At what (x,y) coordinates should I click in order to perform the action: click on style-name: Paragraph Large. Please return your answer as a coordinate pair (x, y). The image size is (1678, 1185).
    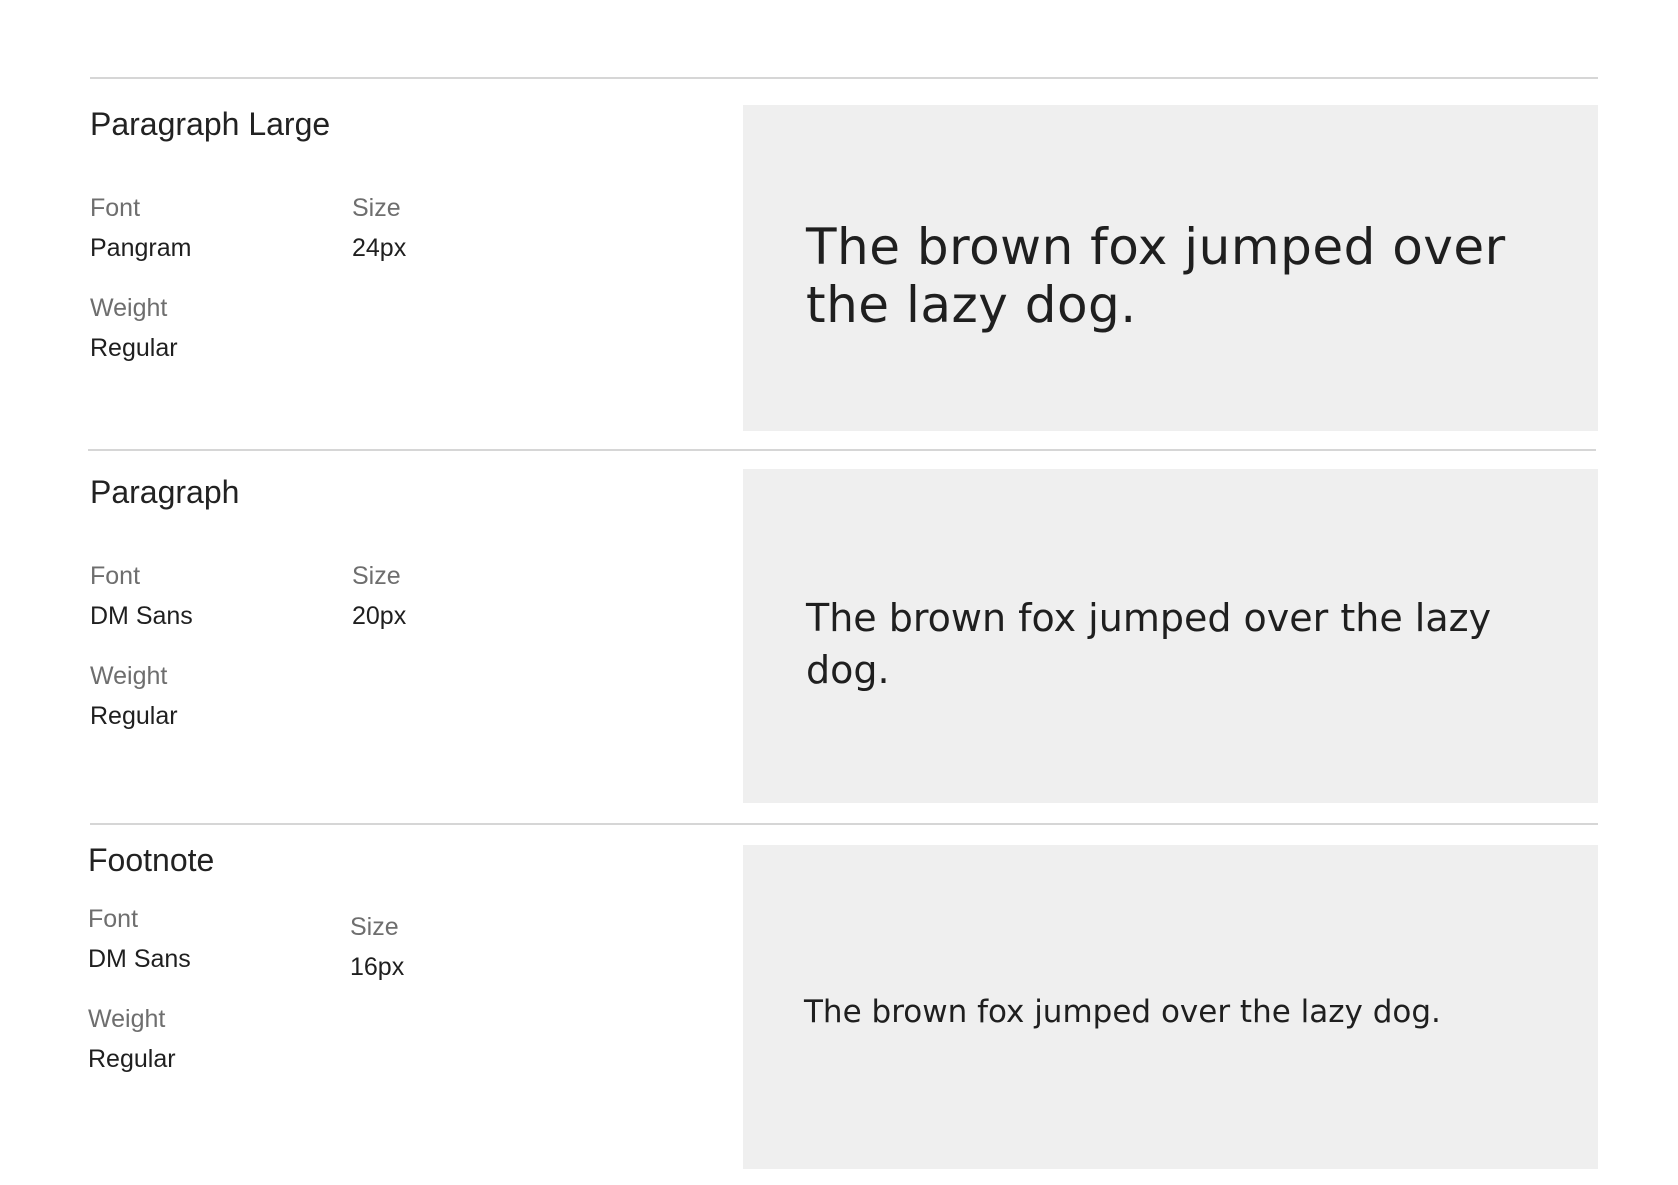
    Looking at the image, I should click on (210, 124).